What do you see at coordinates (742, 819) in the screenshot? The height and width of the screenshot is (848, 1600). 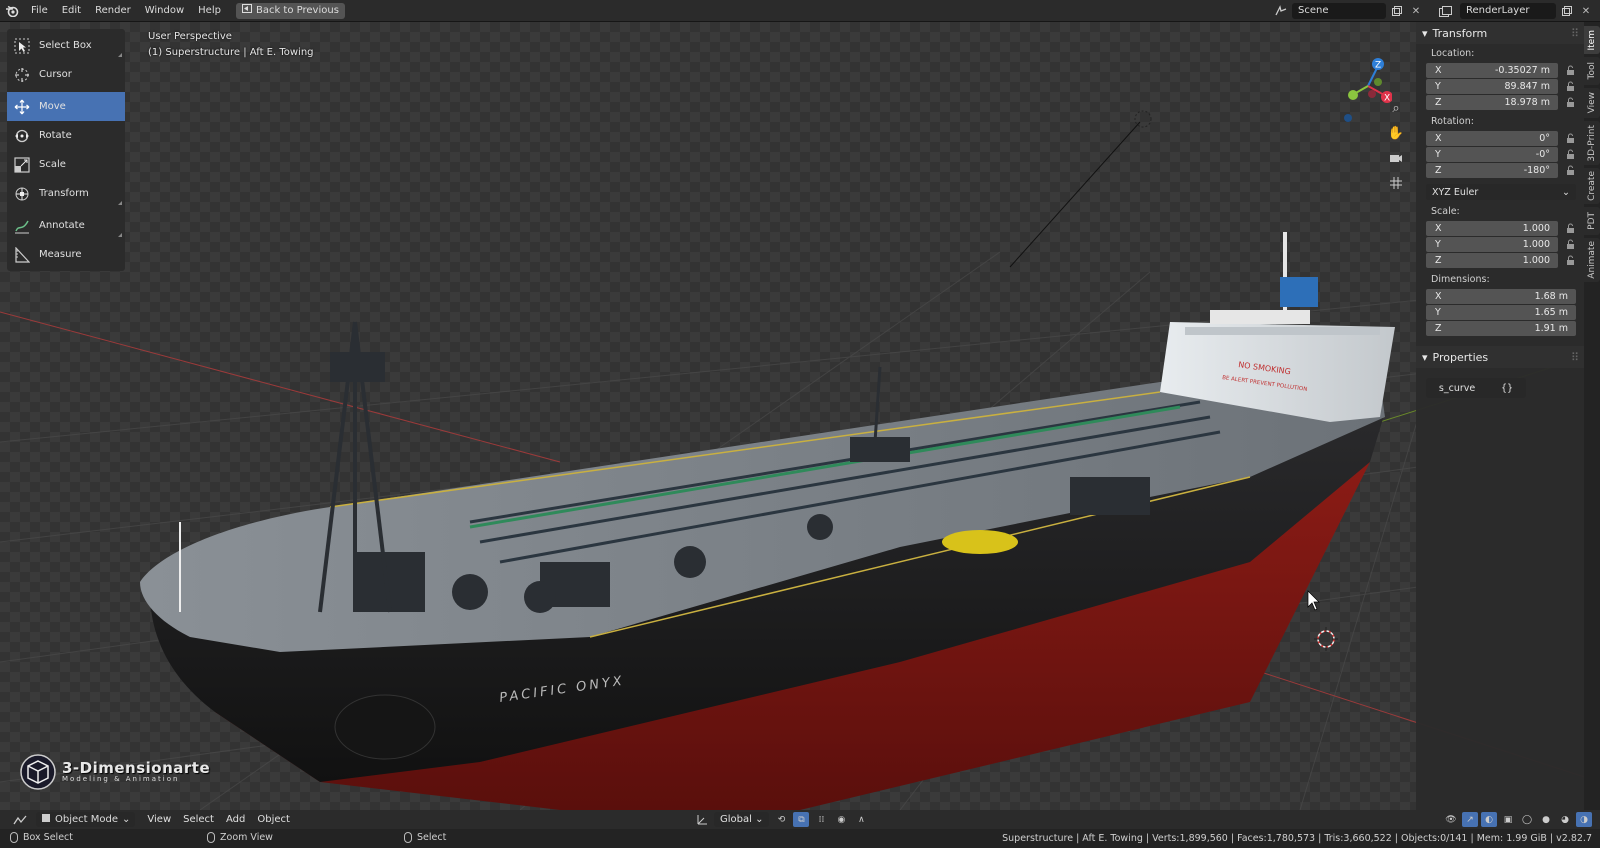 I see `orientation-dropdown: Global ⌄` at bounding box center [742, 819].